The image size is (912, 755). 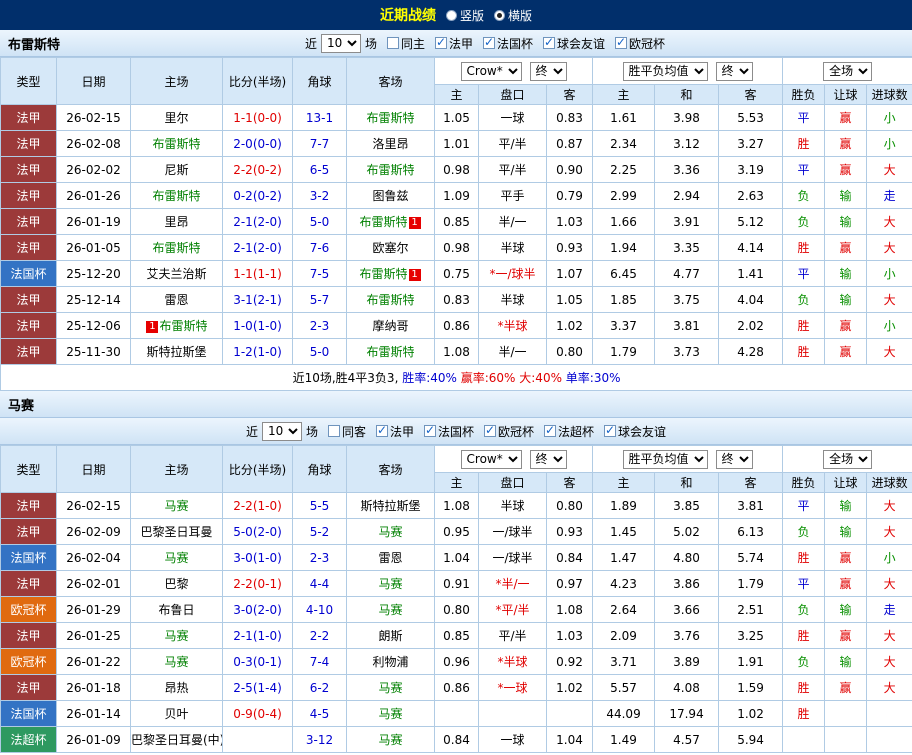 What do you see at coordinates (687, 117) in the screenshot?
I see `avg-draw-odds-cell: 3.98` at bounding box center [687, 117].